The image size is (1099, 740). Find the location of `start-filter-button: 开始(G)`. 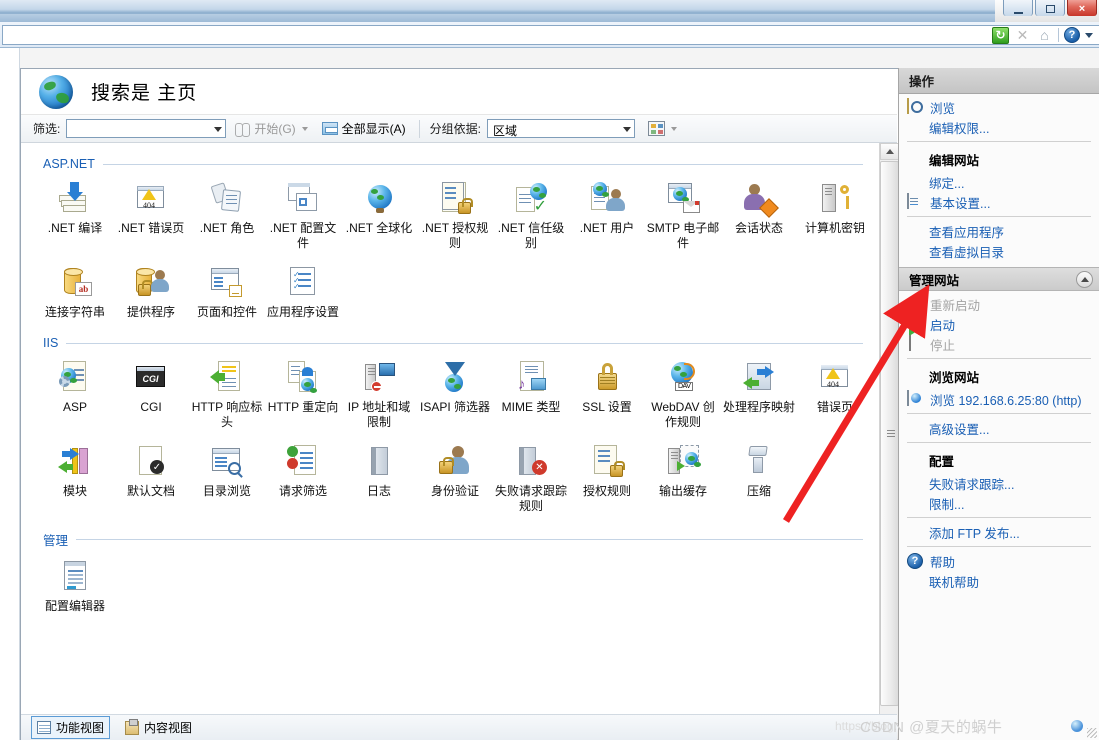

start-filter-button: 开始(G) is located at coordinates (272, 128).